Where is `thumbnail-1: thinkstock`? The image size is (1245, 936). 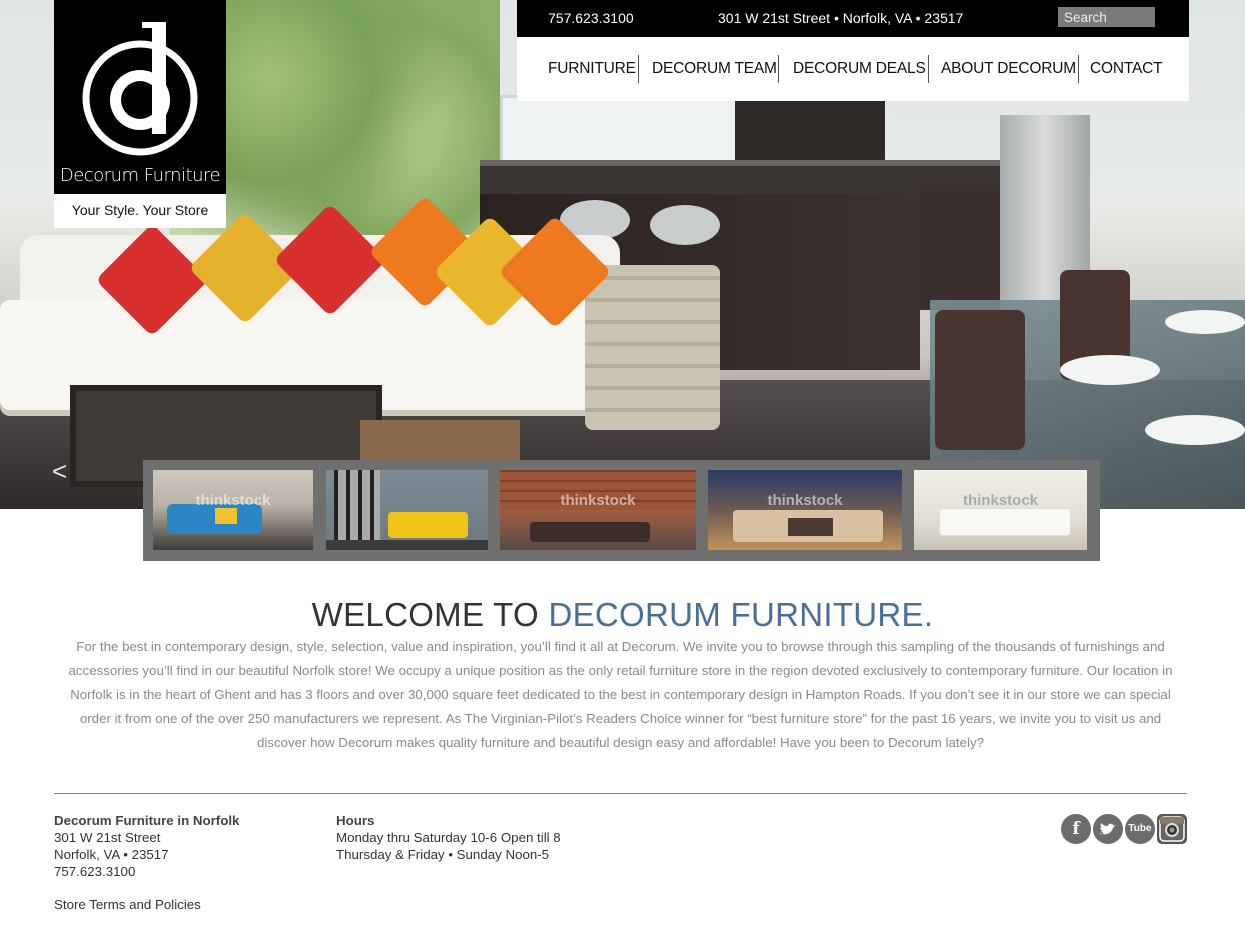
thumbnail-1: thinkstock is located at coordinates (233, 510).